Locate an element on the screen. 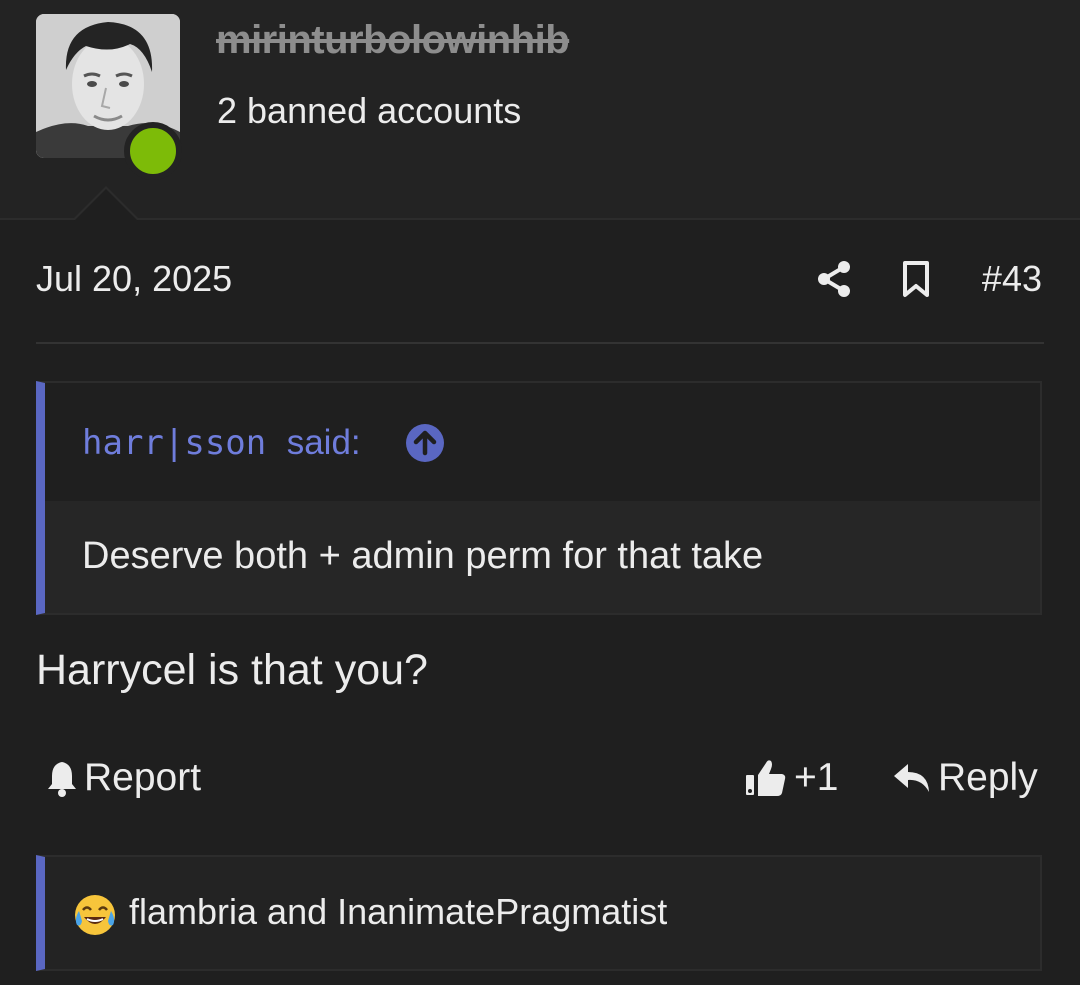 This screenshot has height=985, width=1080. share-icon is located at coordinates (834, 279).